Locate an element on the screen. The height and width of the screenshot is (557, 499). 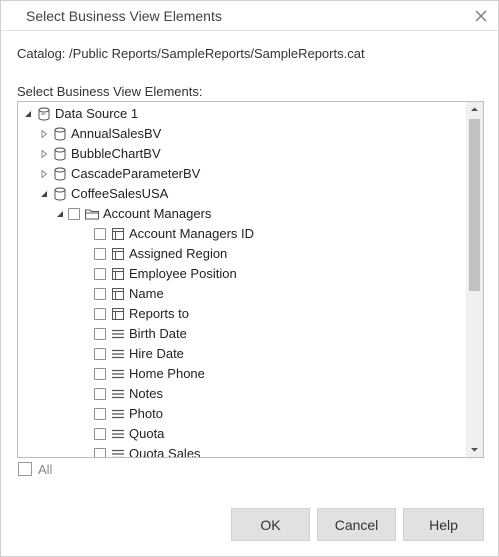
dialog-title: Select Business View Elements is located at coordinates (124, 16).